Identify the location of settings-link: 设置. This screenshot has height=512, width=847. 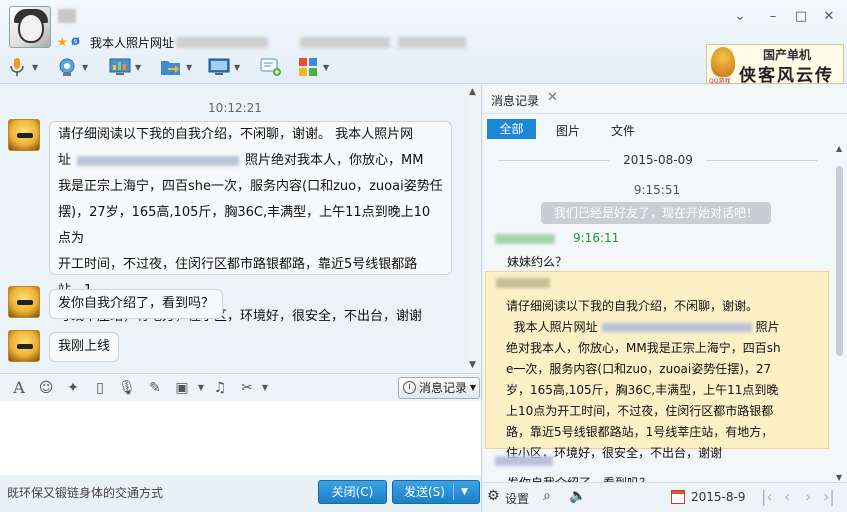
(517, 498).